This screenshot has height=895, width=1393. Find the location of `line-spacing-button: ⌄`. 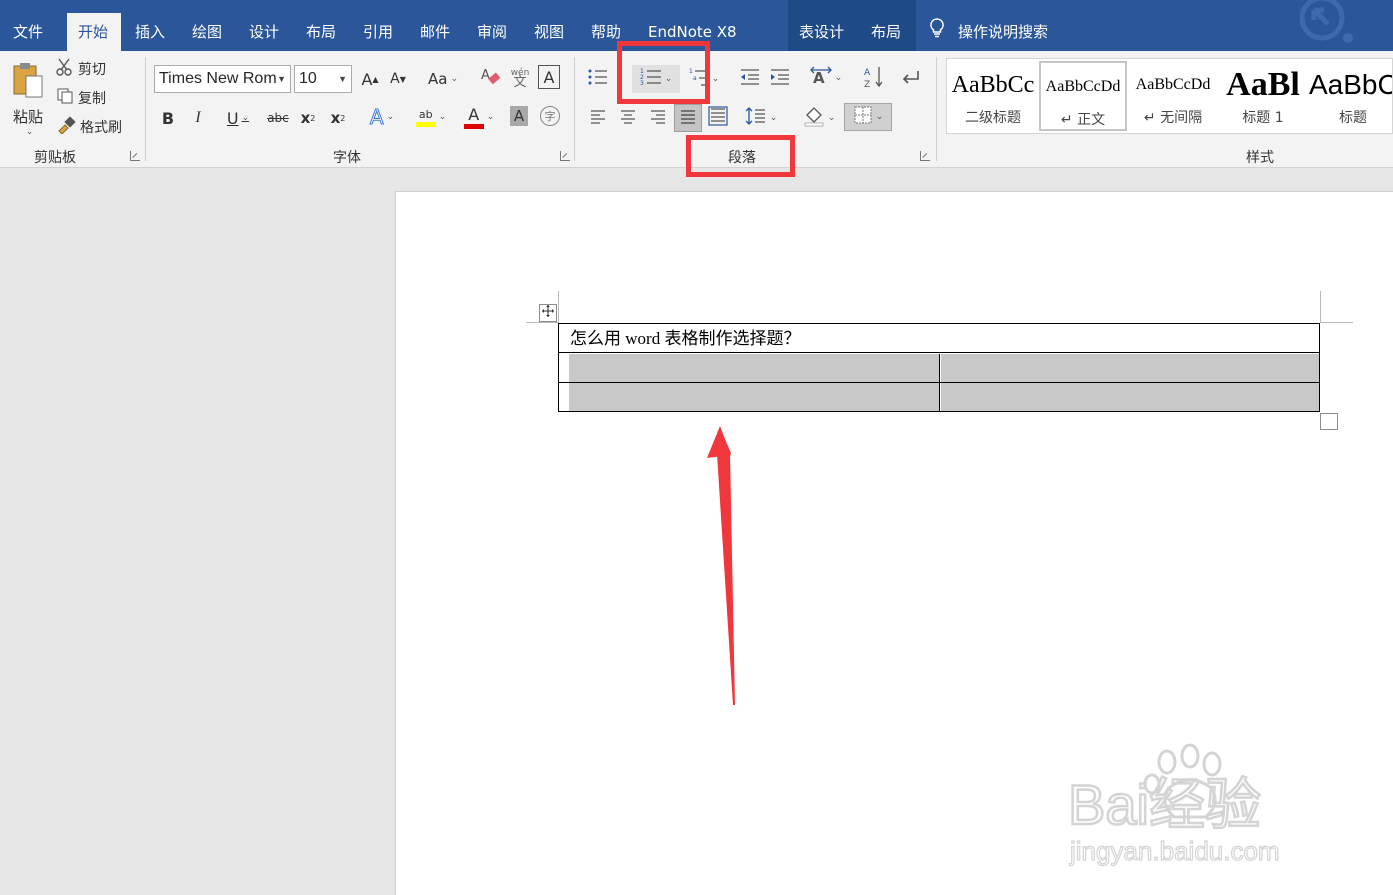

line-spacing-button: ⌄ is located at coordinates (761, 118).